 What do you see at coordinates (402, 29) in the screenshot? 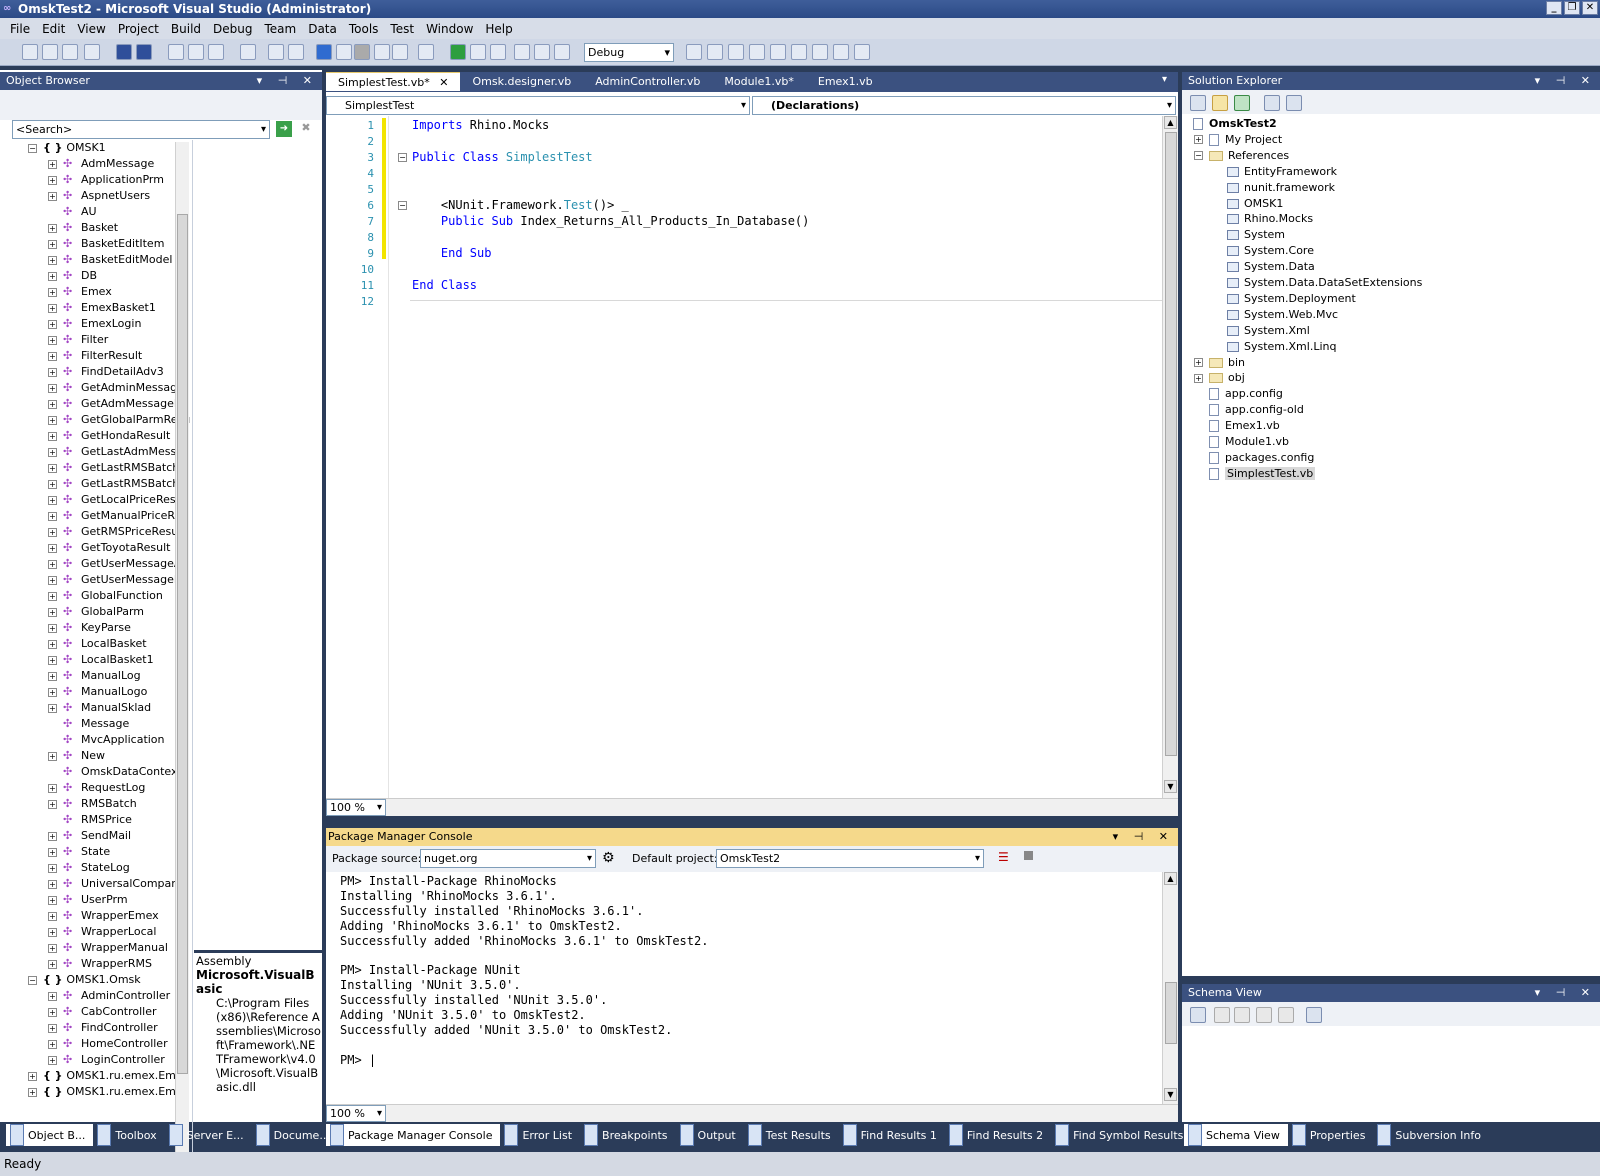
I see `menu-test: Test` at bounding box center [402, 29].